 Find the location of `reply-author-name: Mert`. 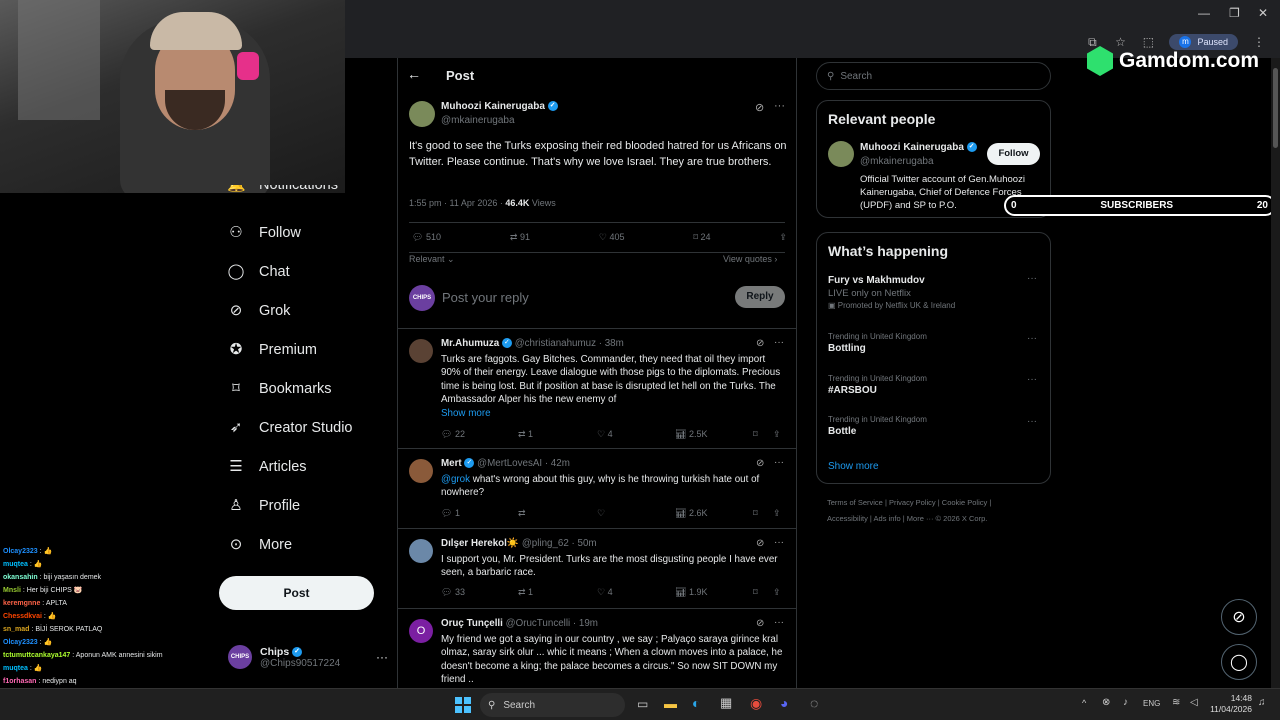

reply-author-name: Mert is located at coordinates (451, 463).